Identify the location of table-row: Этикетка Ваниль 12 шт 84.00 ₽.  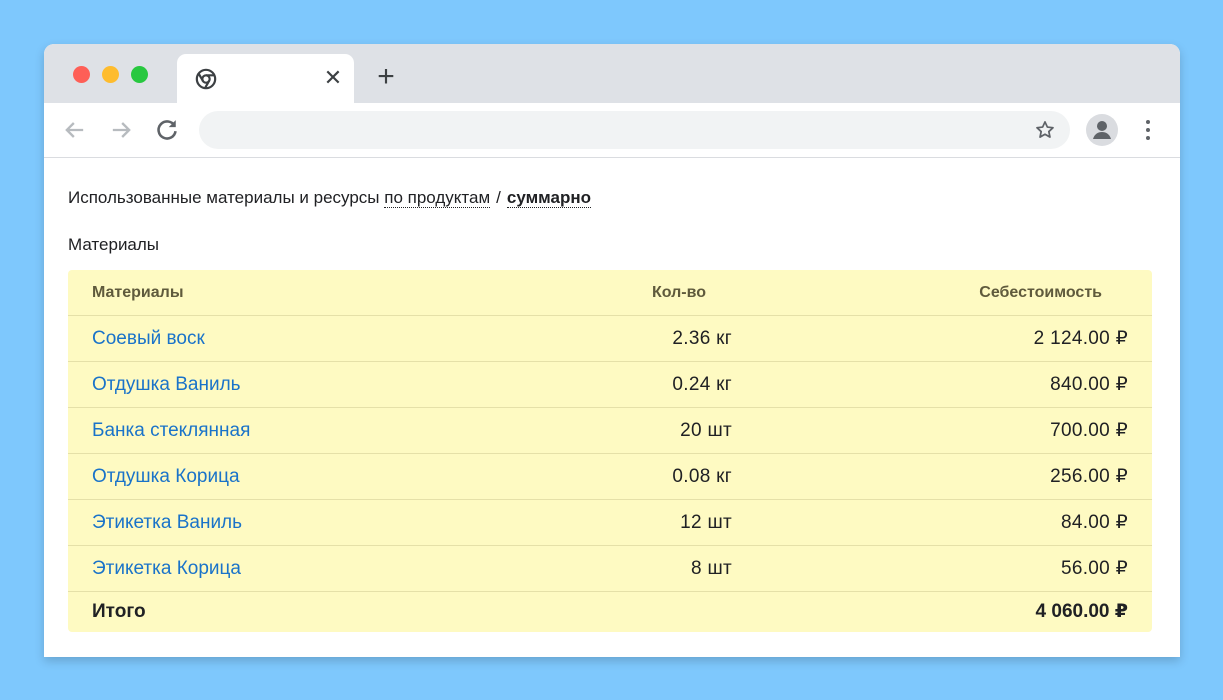
(610, 523).